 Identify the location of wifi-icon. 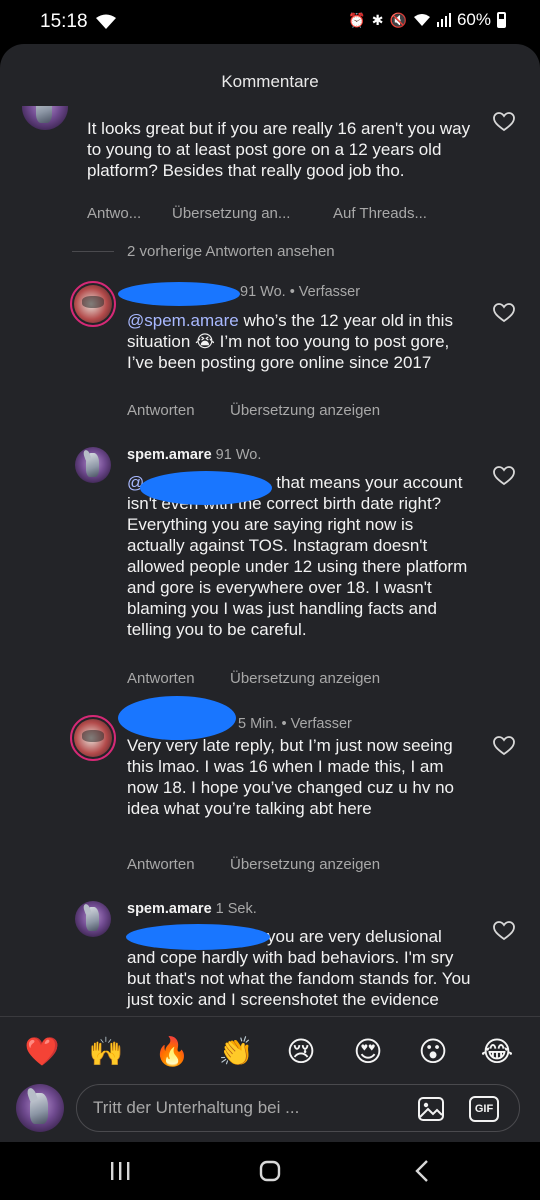
(106, 24).